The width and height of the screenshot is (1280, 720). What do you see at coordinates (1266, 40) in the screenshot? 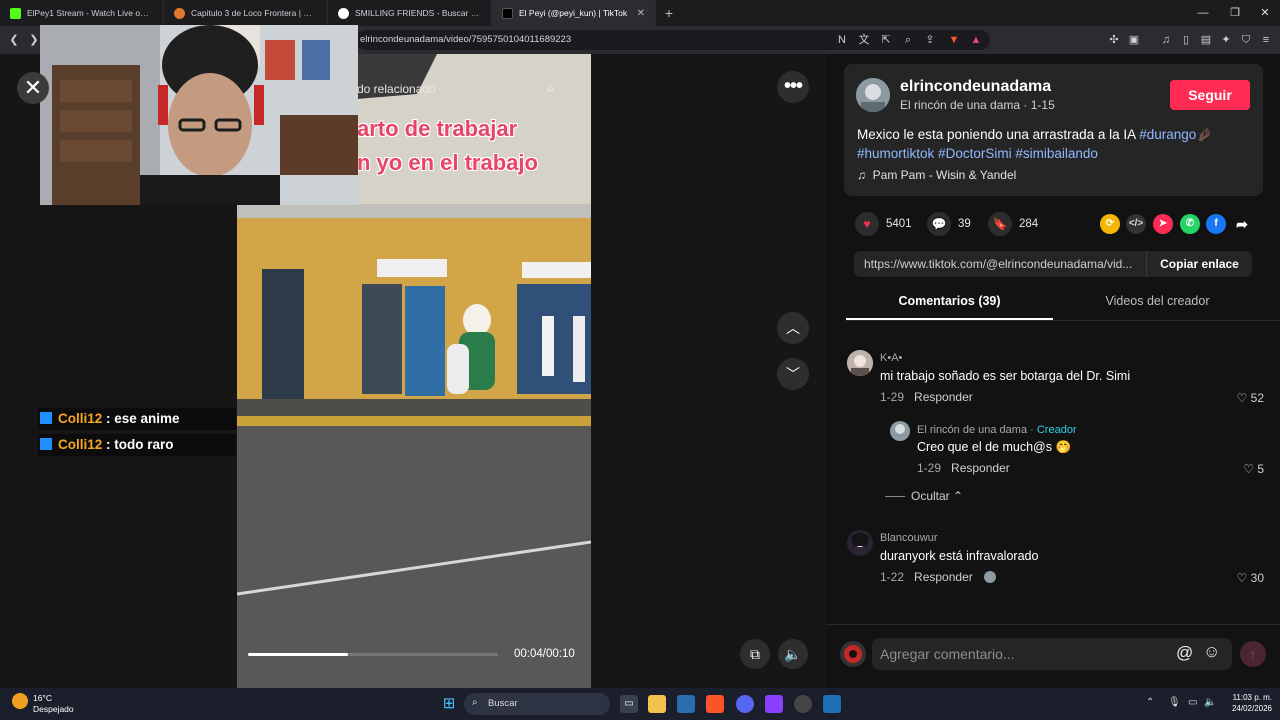
I see `menu-icon: ≡` at bounding box center [1266, 40].